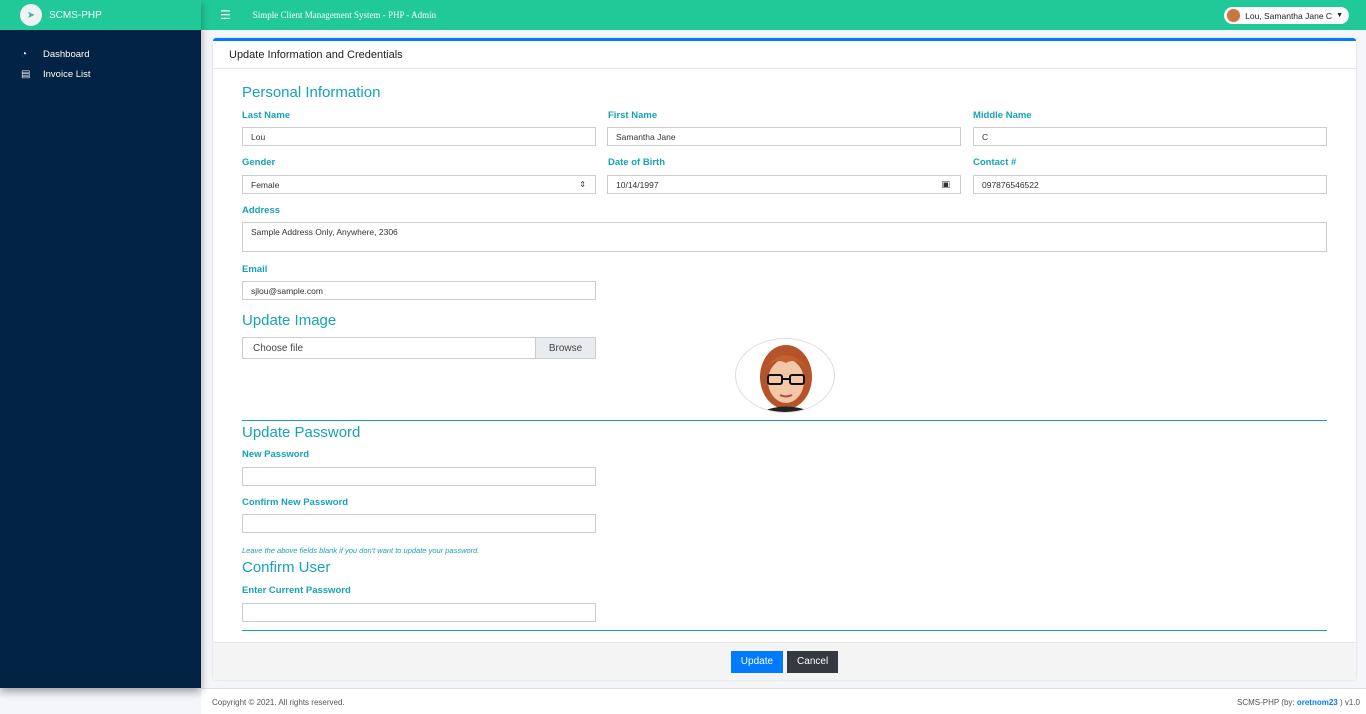 The image size is (1366, 714). Describe the element at coordinates (225, 15) in the screenshot. I see `menu-toggle-icon: ☰` at that location.